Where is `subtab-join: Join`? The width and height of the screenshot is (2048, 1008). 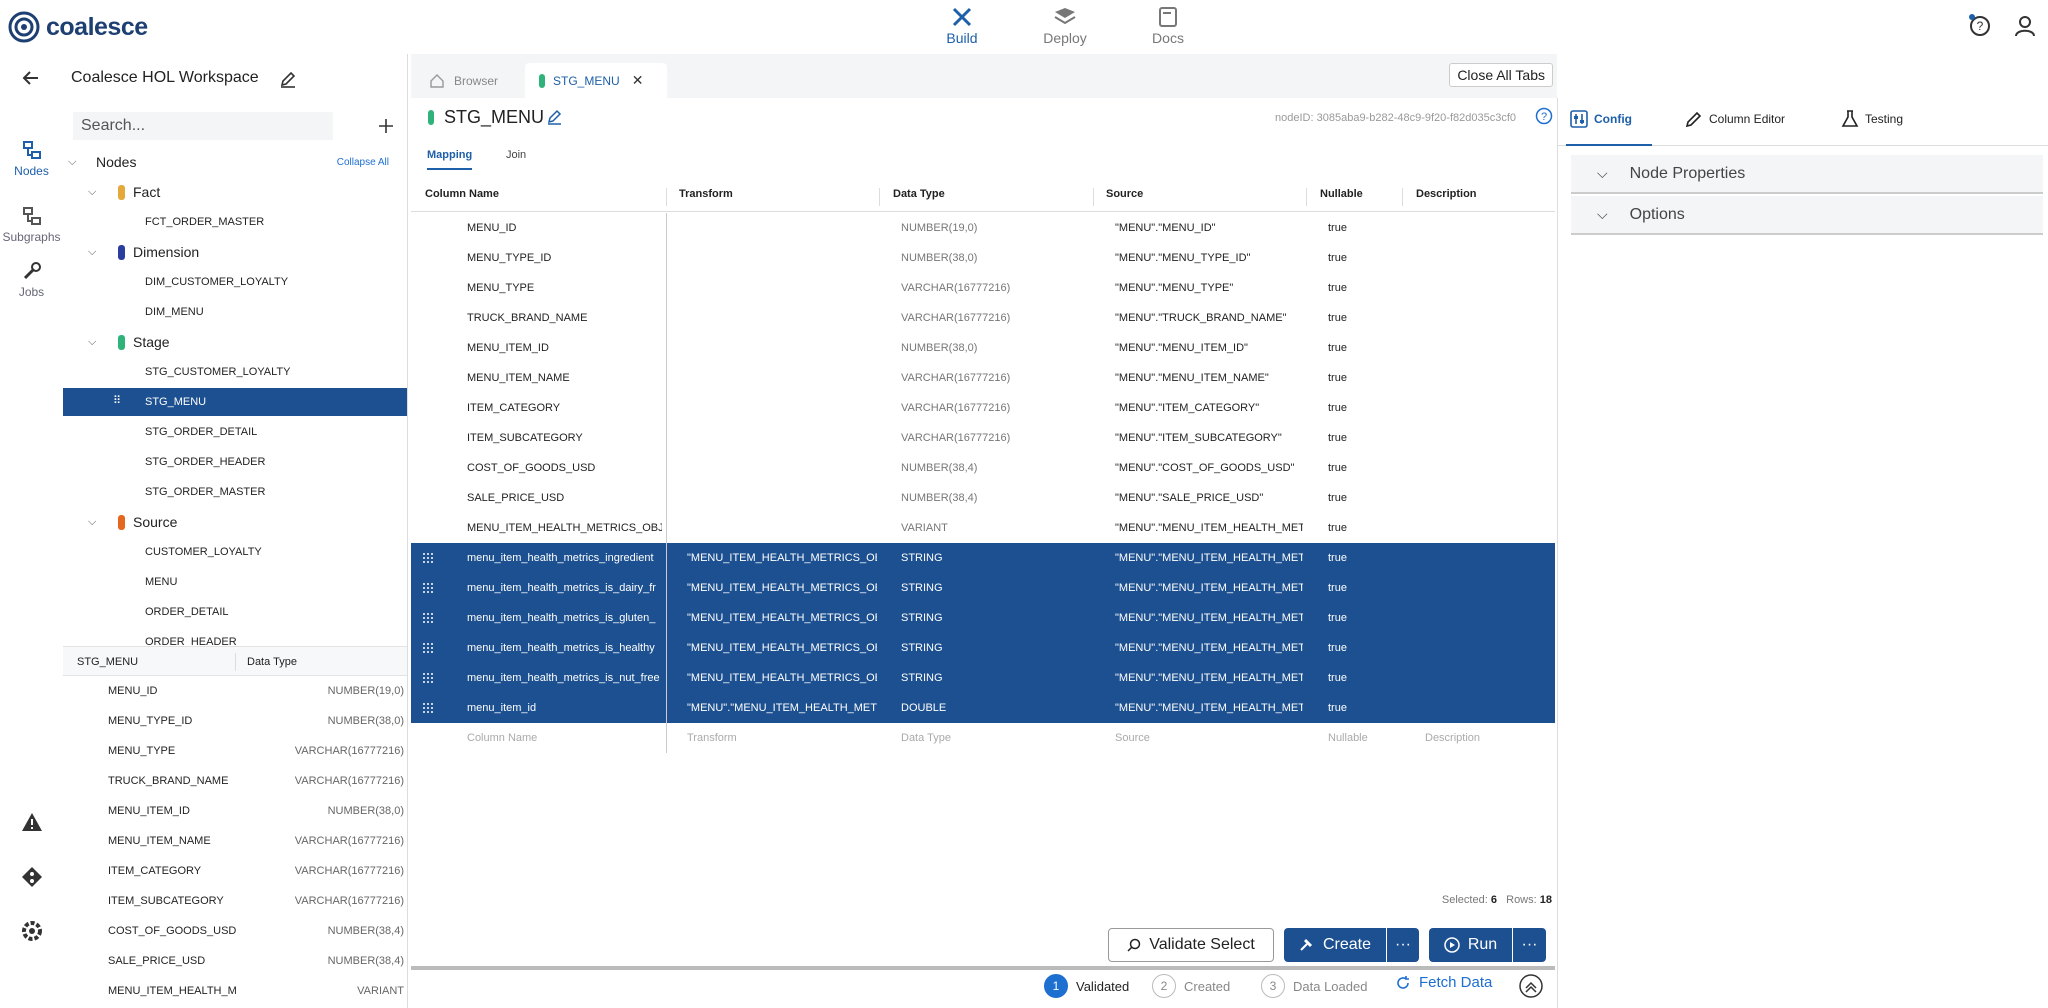 subtab-join: Join is located at coordinates (516, 155).